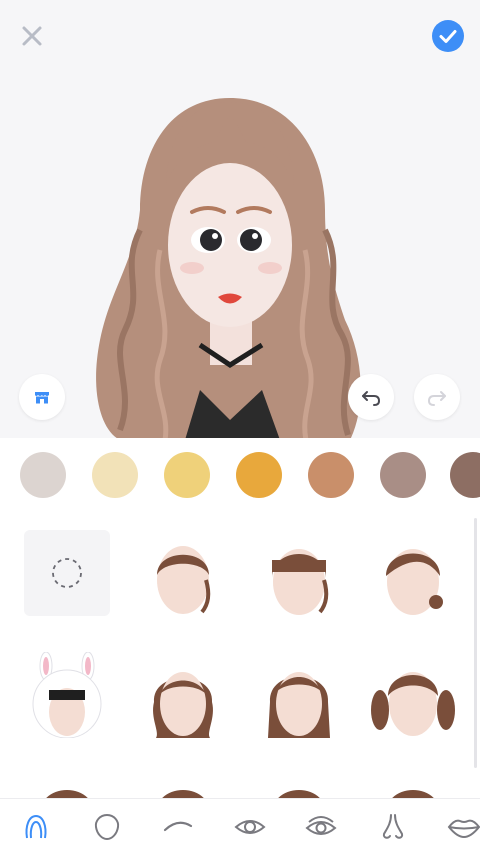  I want to click on hair-style-none, so click(67, 573).